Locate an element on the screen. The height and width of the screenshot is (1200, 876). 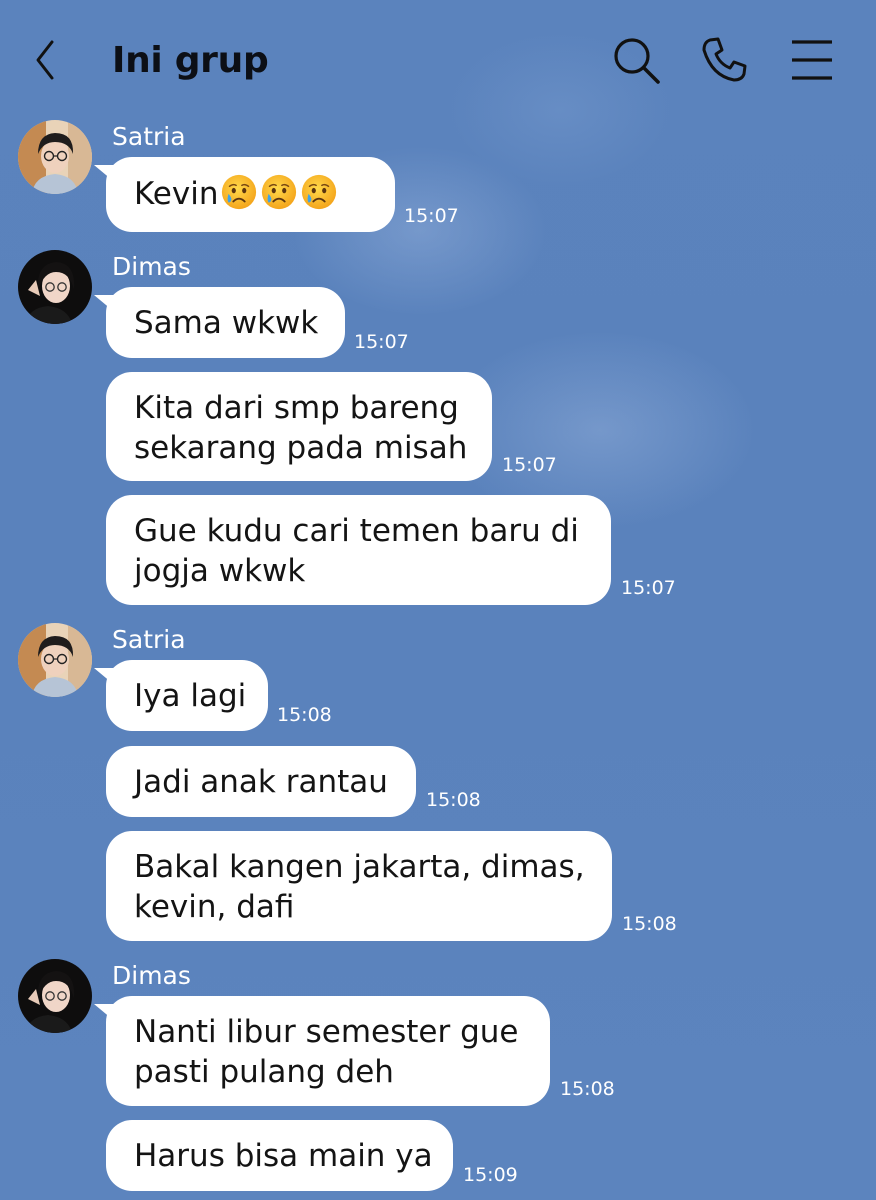
message-bubble: Gue kudu cari temen baru di jogja wkwk is located at coordinates (358, 550).